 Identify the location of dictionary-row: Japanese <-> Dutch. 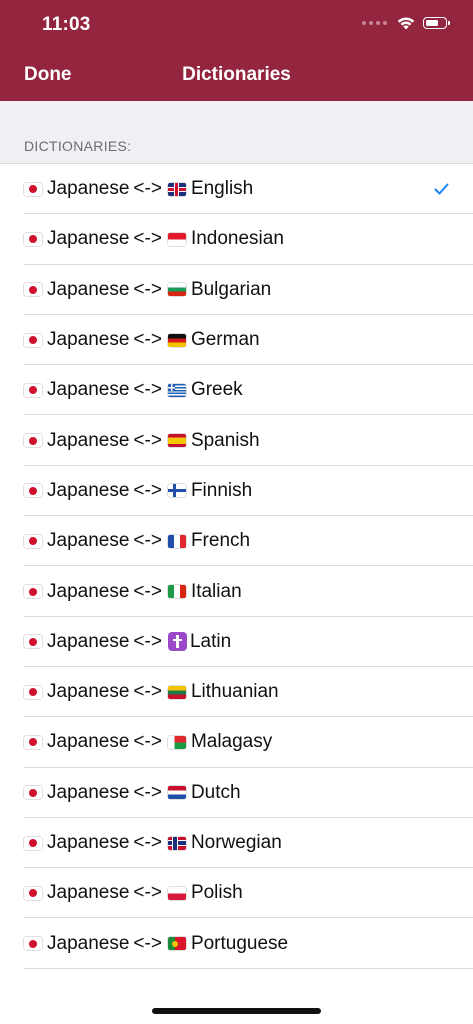
(236, 793).